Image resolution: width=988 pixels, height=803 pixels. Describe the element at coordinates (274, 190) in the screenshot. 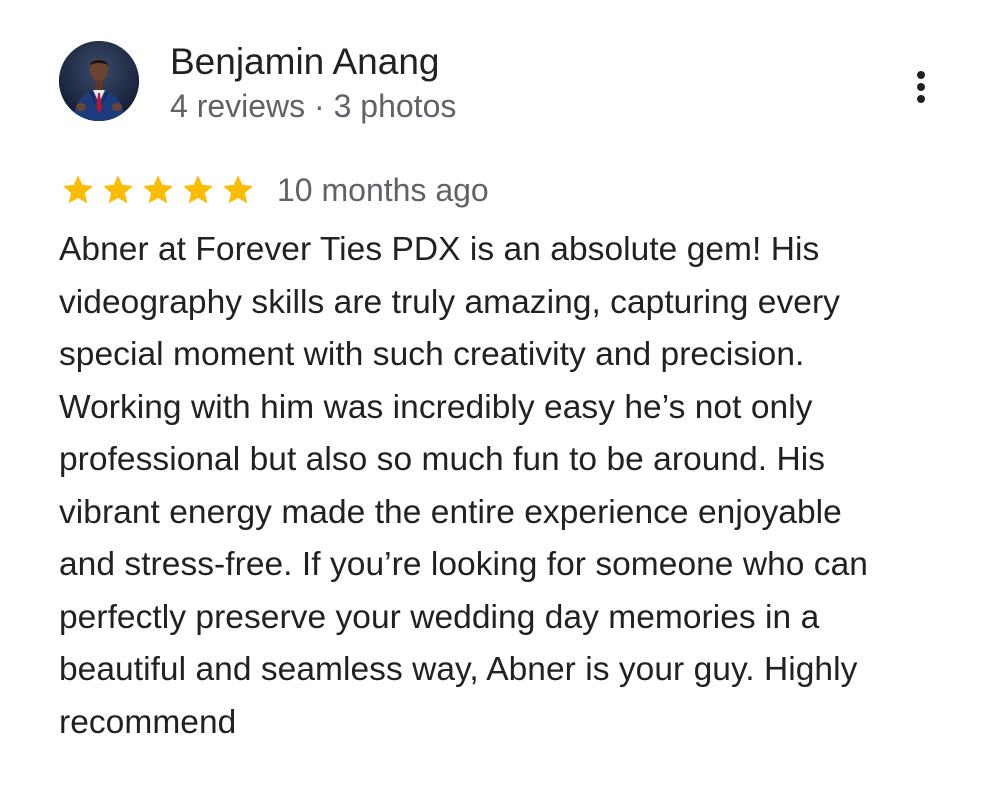

I see `rating-row: 10 months ago` at that location.